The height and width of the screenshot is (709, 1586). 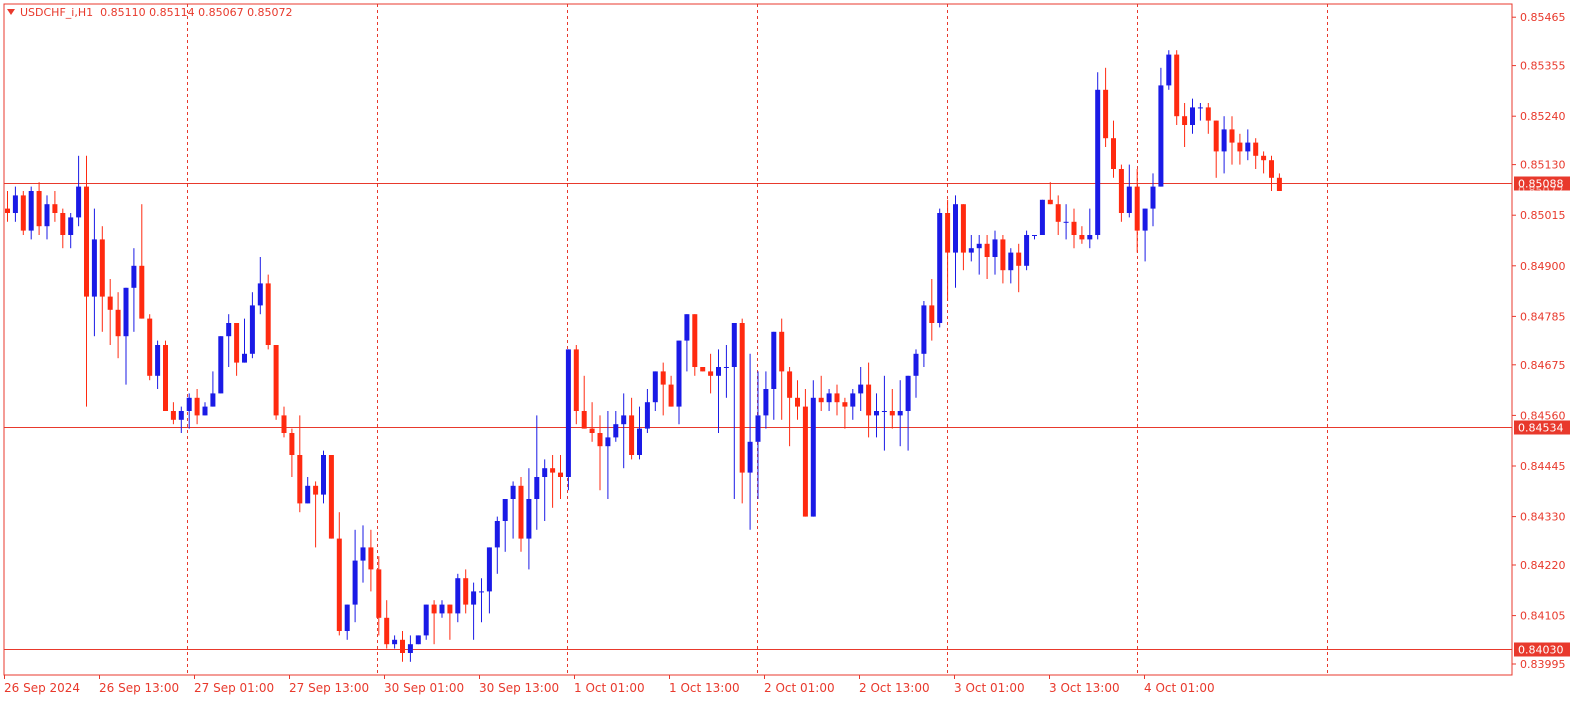 What do you see at coordinates (1543, 165) in the screenshot?
I see `y-tick-label: 0.85130` at bounding box center [1543, 165].